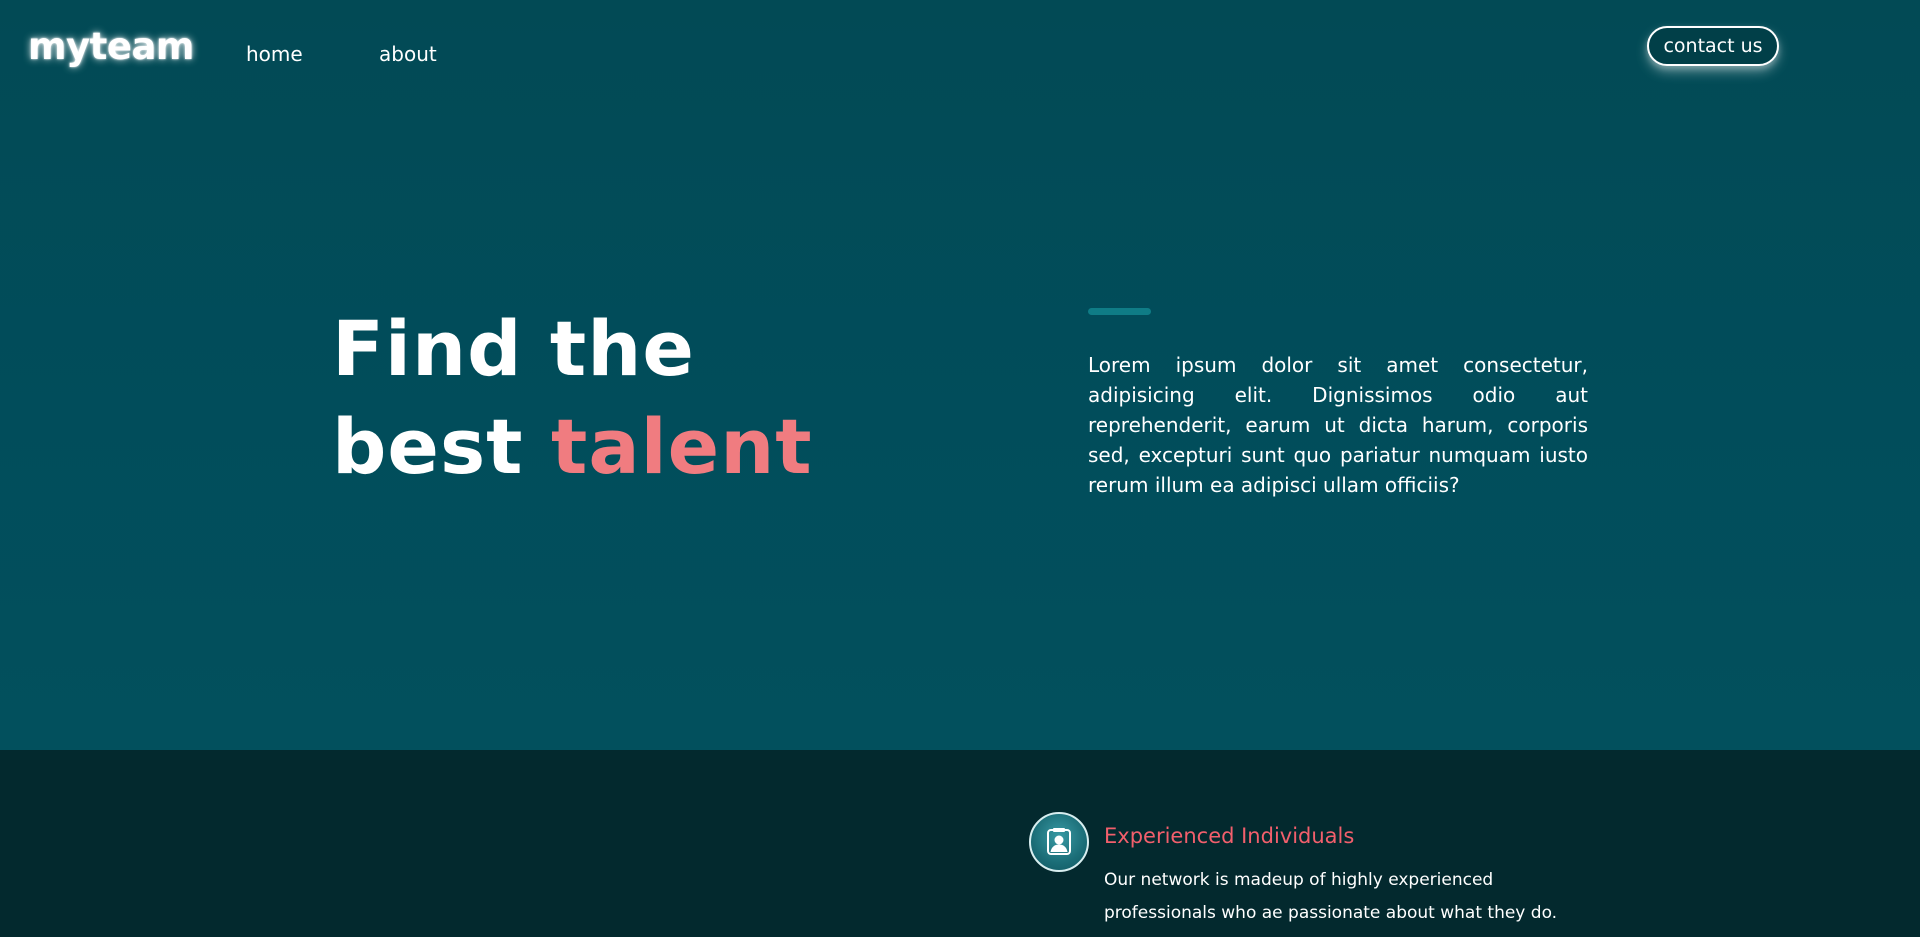 The image size is (1920, 937). Describe the element at coordinates (111, 46) in the screenshot. I see `logo: myteam` at that location.